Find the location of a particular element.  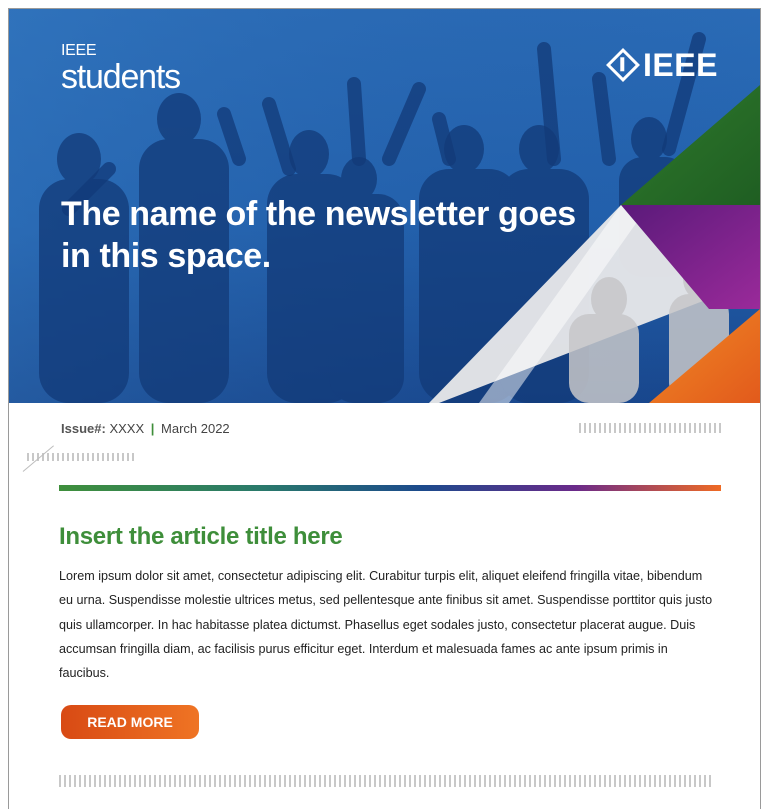

article-title: Insert the article title here is located at coordinates (201, 536).